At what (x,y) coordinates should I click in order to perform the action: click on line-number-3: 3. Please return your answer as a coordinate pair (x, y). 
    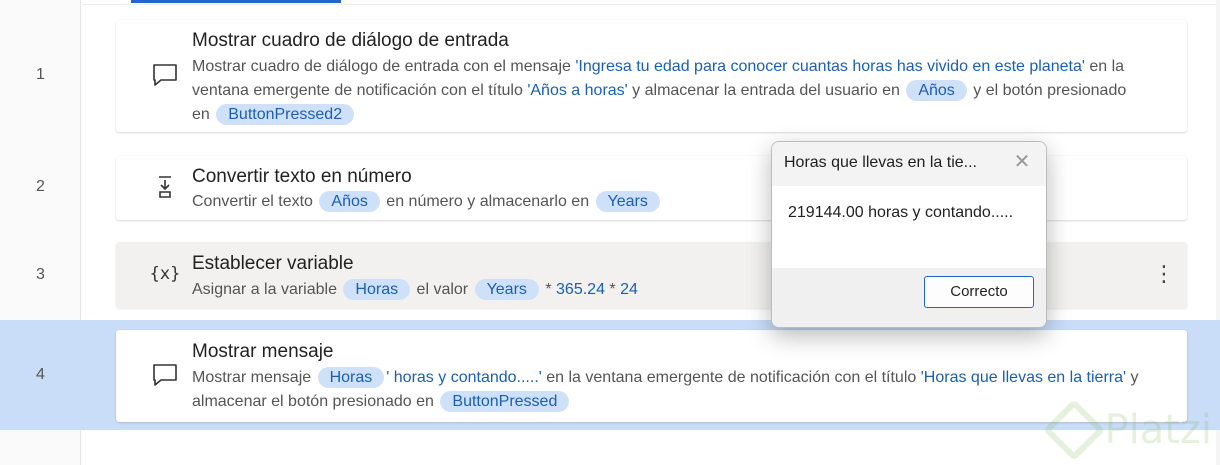
    Looking at the image, I should click on (40, 274).